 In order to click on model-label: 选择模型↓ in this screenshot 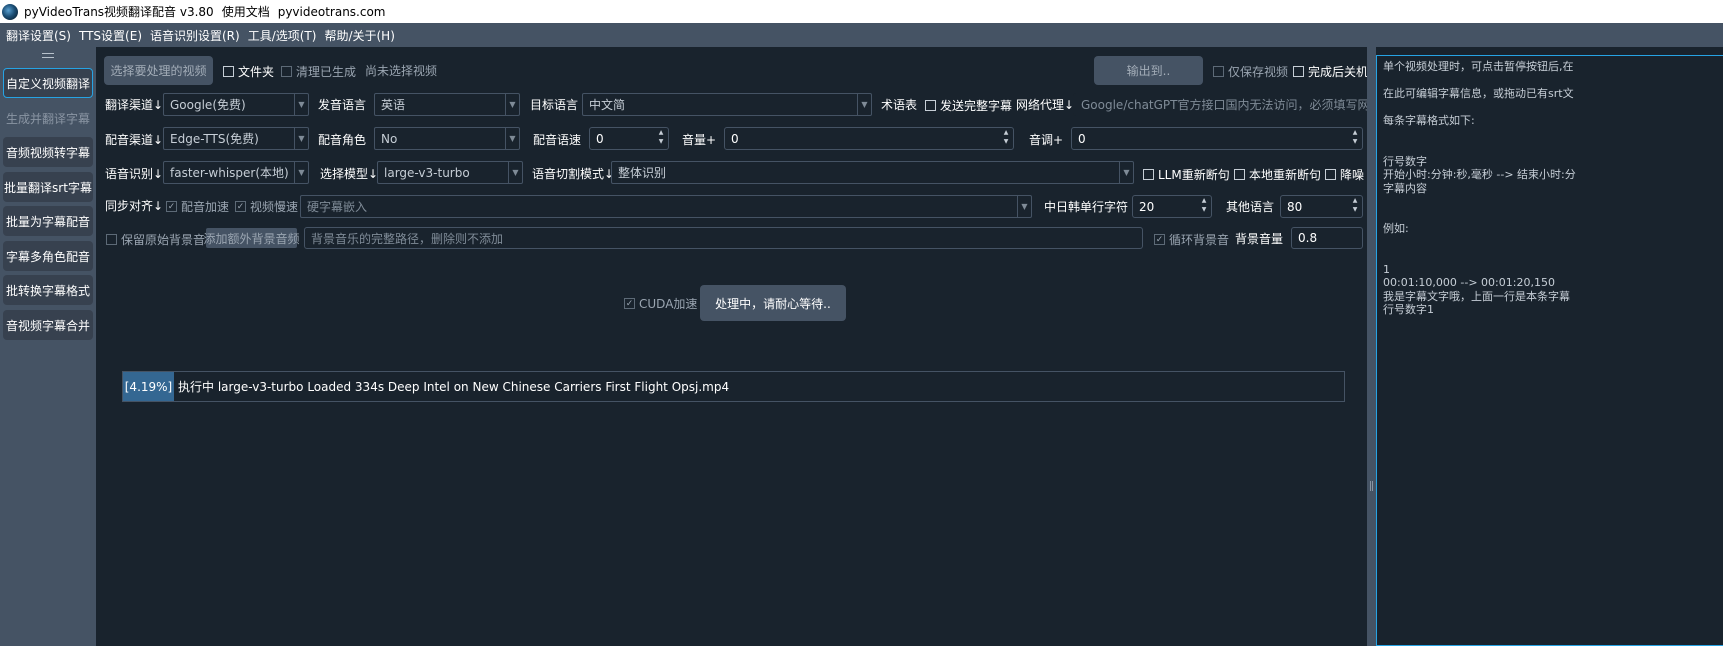, I will do `click(349, 174)`.